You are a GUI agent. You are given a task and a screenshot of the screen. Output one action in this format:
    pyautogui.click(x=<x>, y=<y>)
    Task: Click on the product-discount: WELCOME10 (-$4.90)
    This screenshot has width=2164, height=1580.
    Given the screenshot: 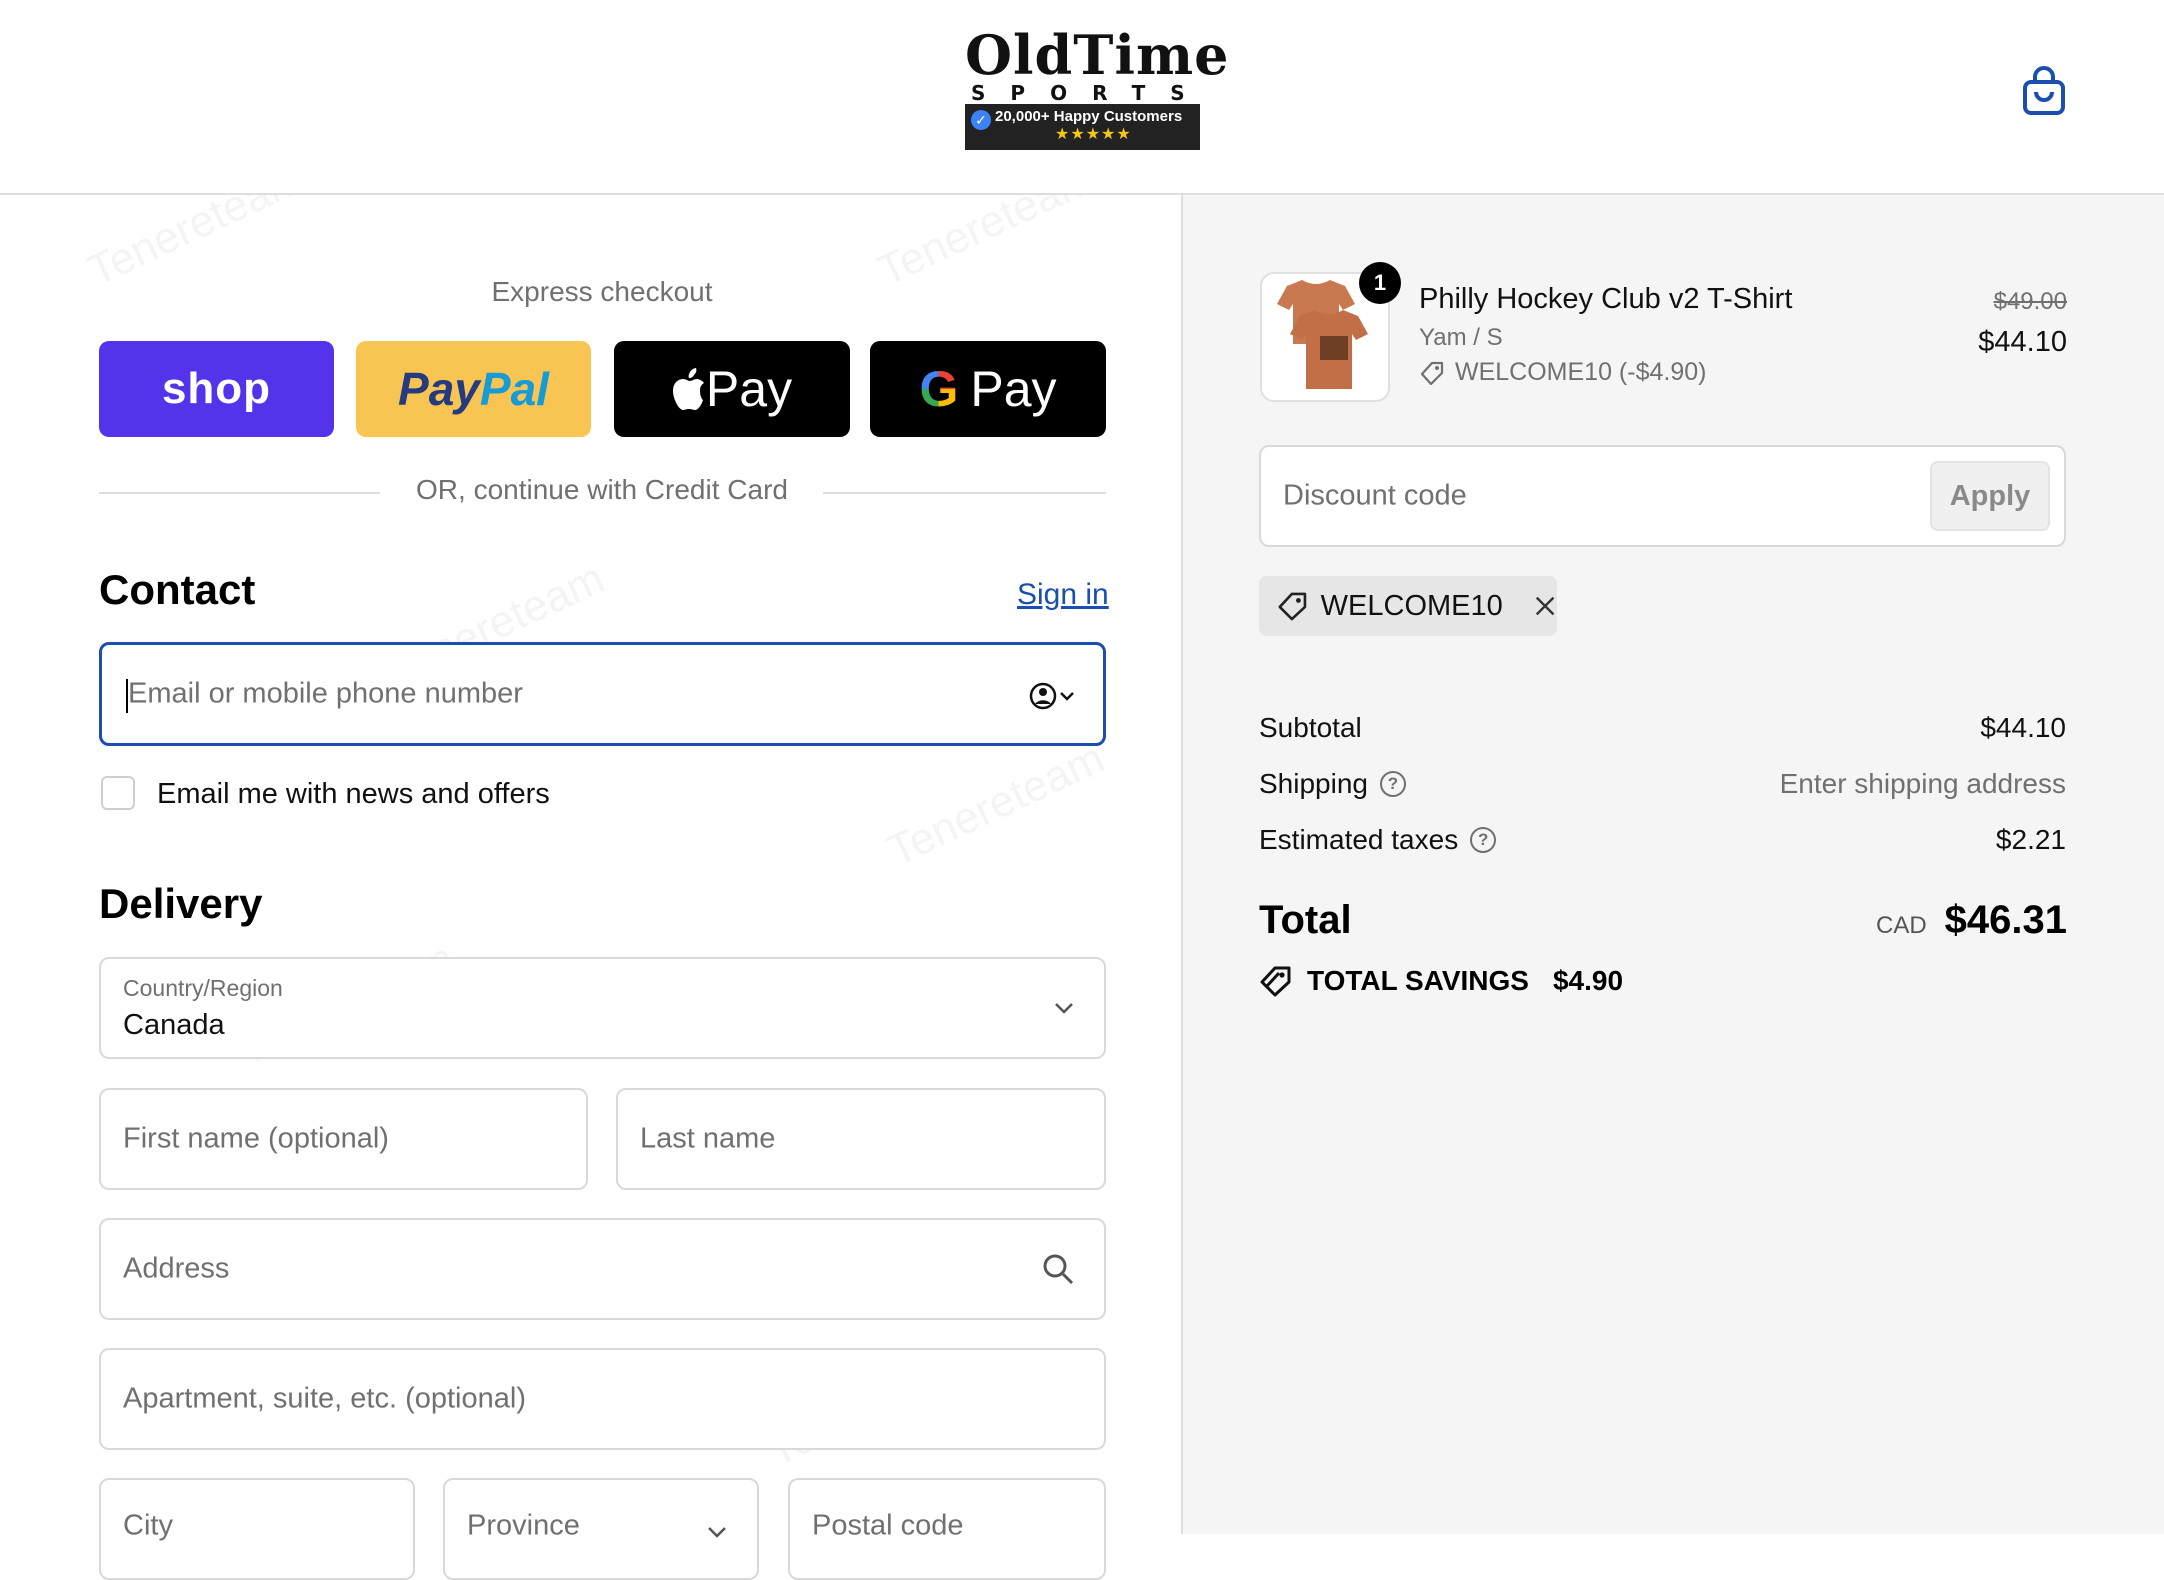 What is the action you would take?
    pyautogui.click(x=1562, y=372)
    